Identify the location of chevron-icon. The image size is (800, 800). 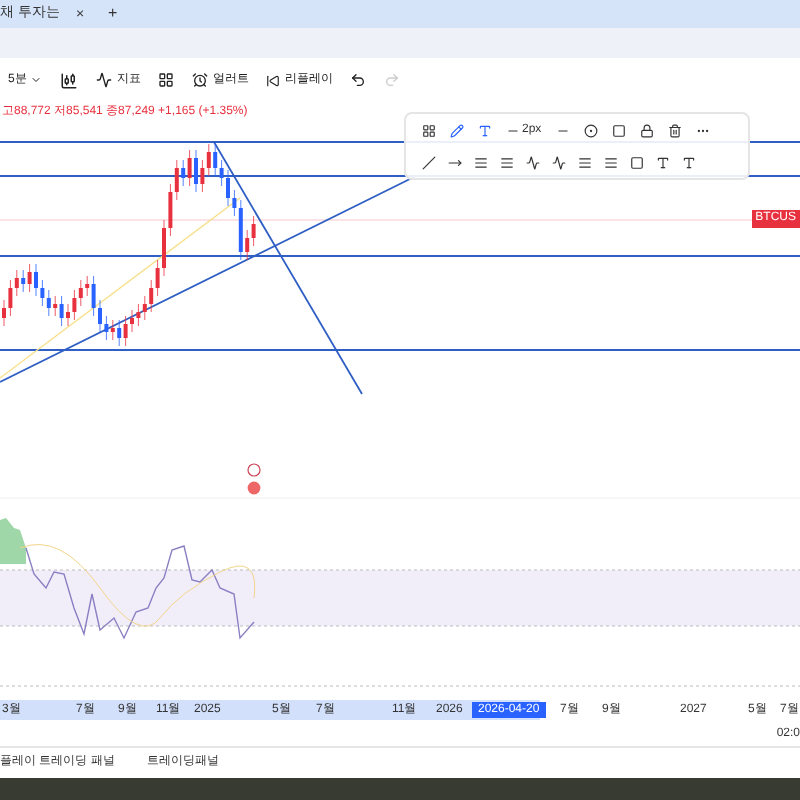
(36, 80).